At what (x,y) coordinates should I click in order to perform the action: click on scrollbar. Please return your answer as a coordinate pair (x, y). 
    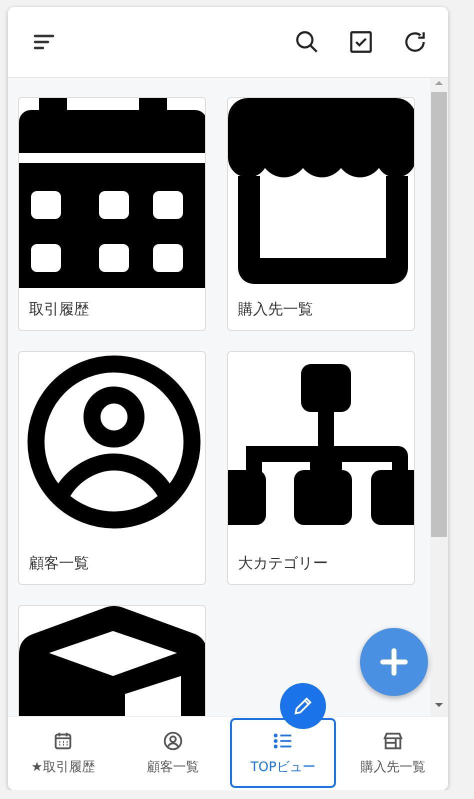
    Looking at the image, I should click on (439, 397).